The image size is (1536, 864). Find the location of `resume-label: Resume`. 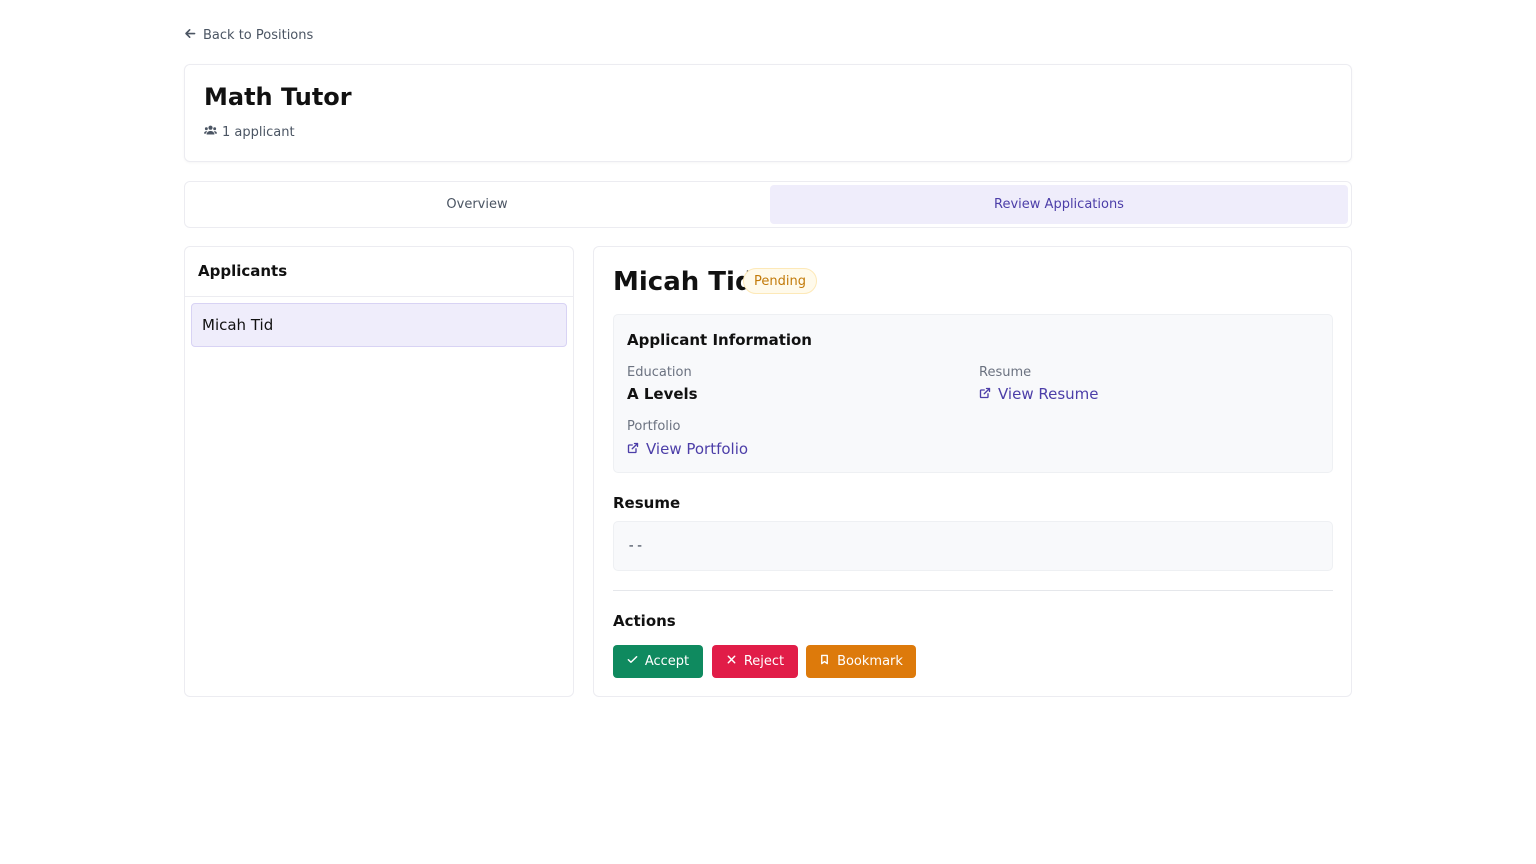

resume-label: Resume is located at coordinates (1005, 372).